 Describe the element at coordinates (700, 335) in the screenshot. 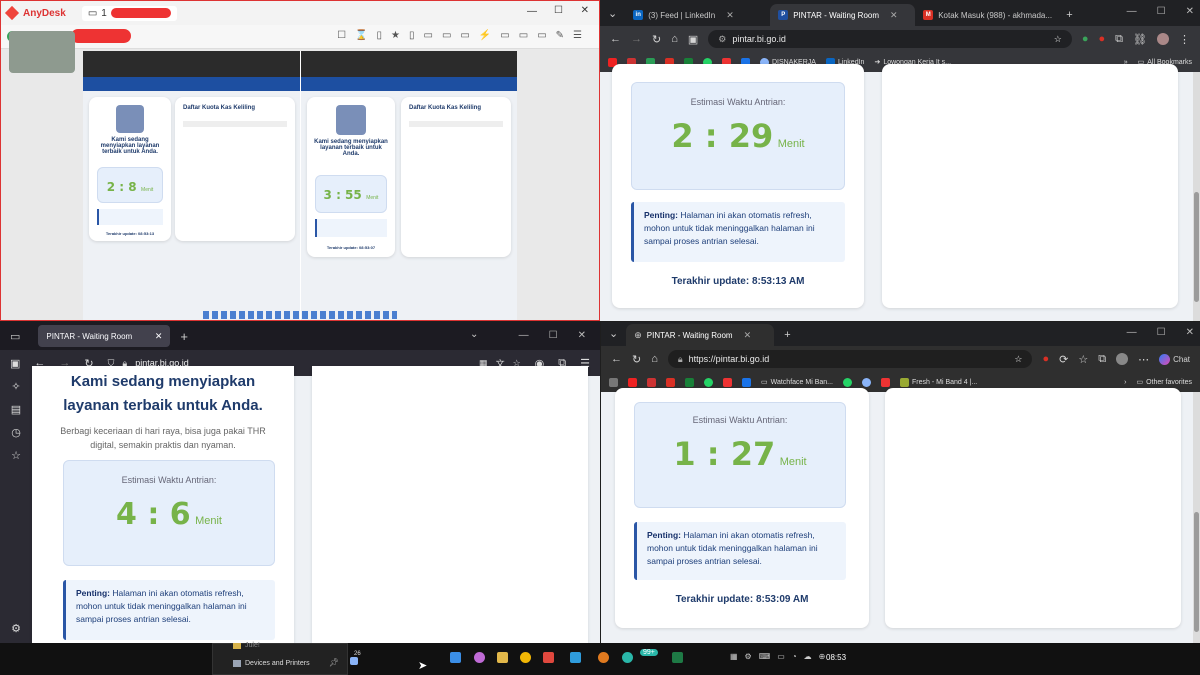

I see `tab-pintar: ⊕ PINTAR - Waiting Room ✕` at that location.